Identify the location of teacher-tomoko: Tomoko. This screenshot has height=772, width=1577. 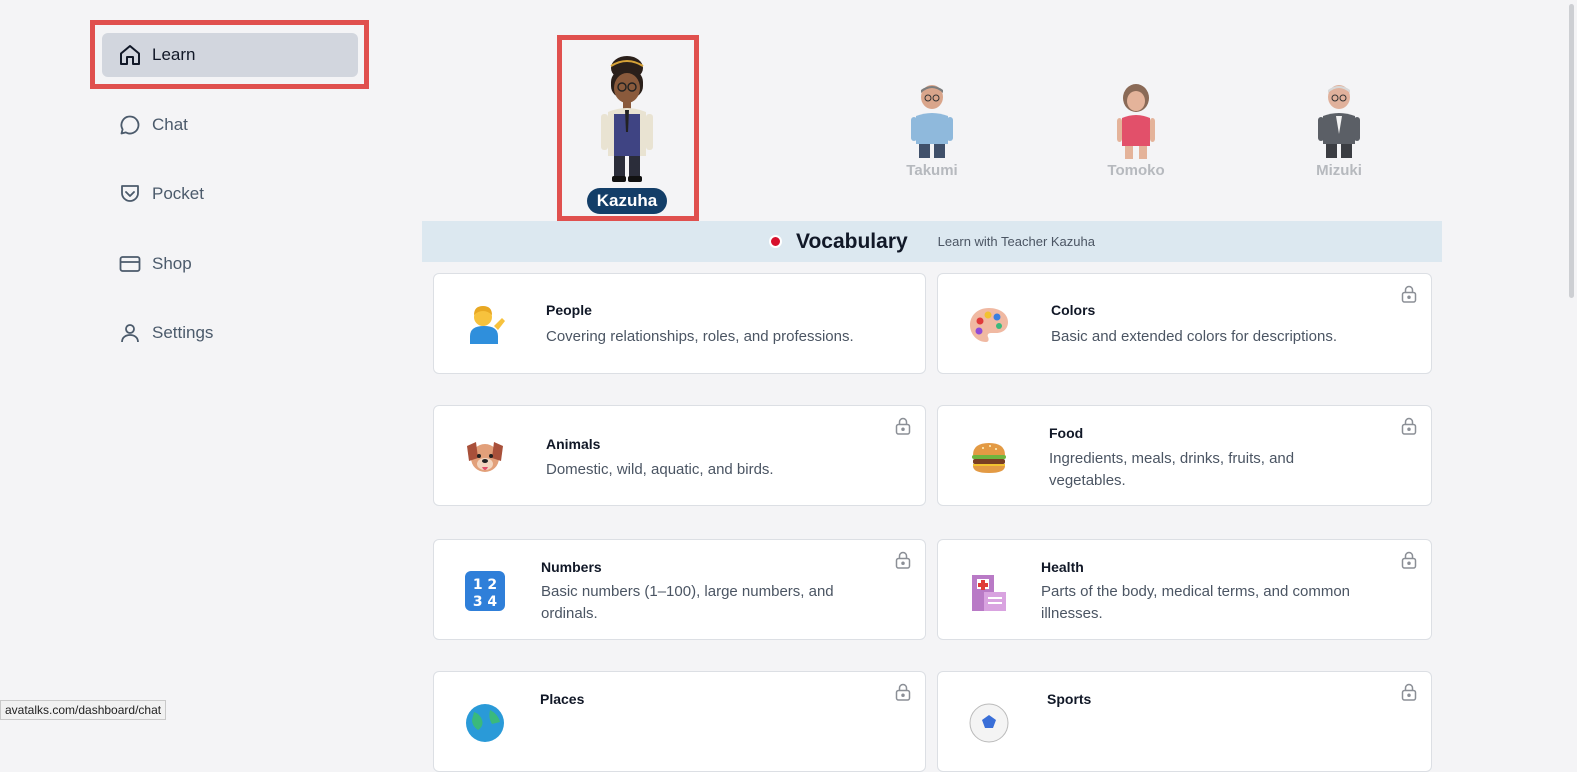
(1136, 131).